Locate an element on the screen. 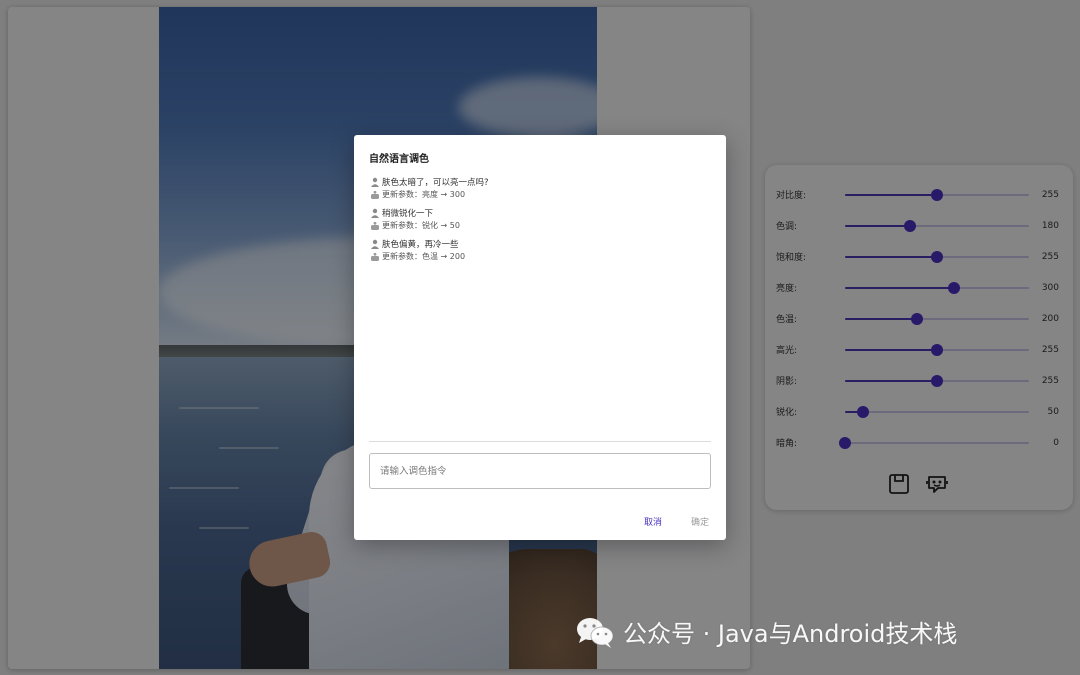 The width and height of the screenshot is (1080, 675). confirm-button: 确定 is located at coordinates (700, 521).